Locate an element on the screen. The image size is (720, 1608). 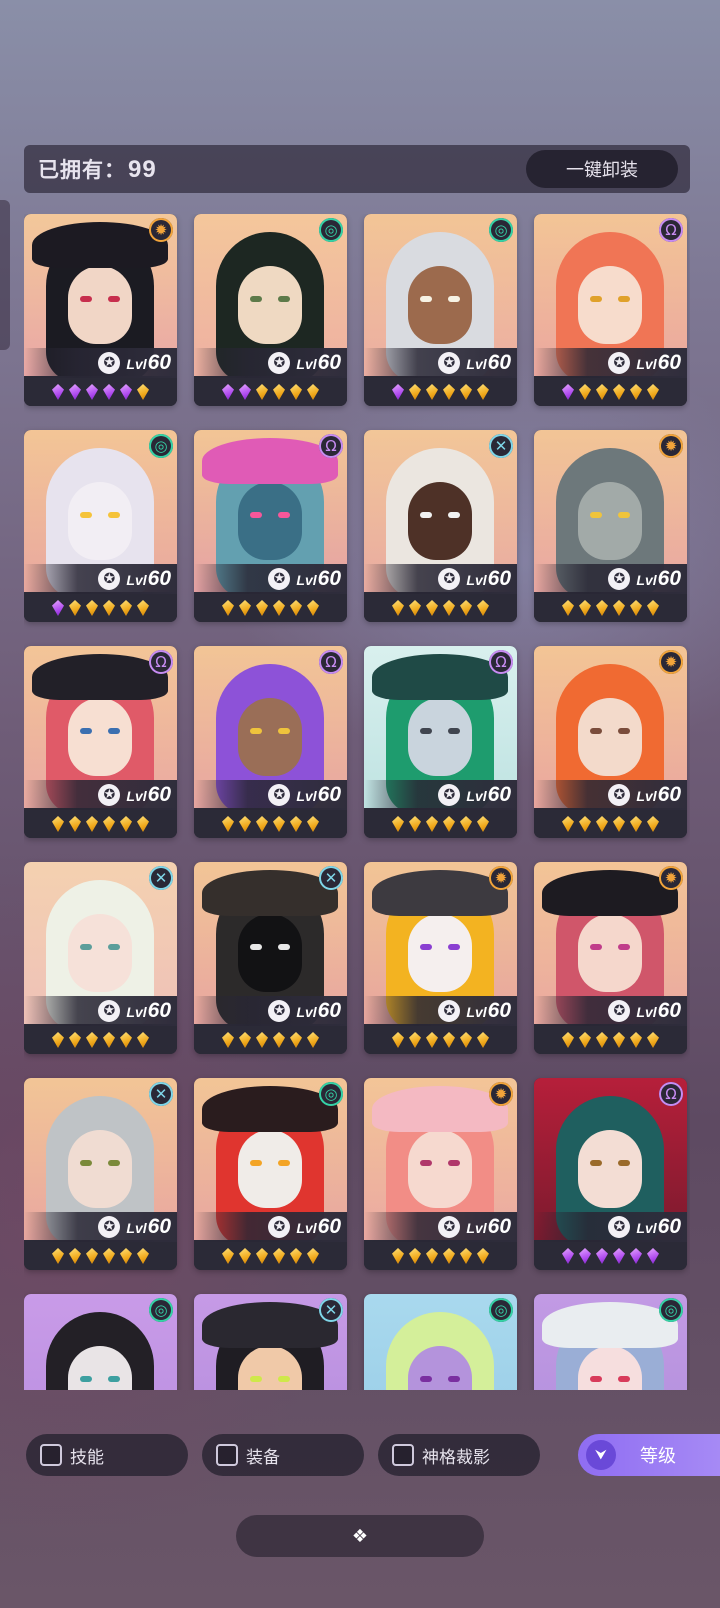
hero-card: ✕ is located at coordinates (270, 1342).